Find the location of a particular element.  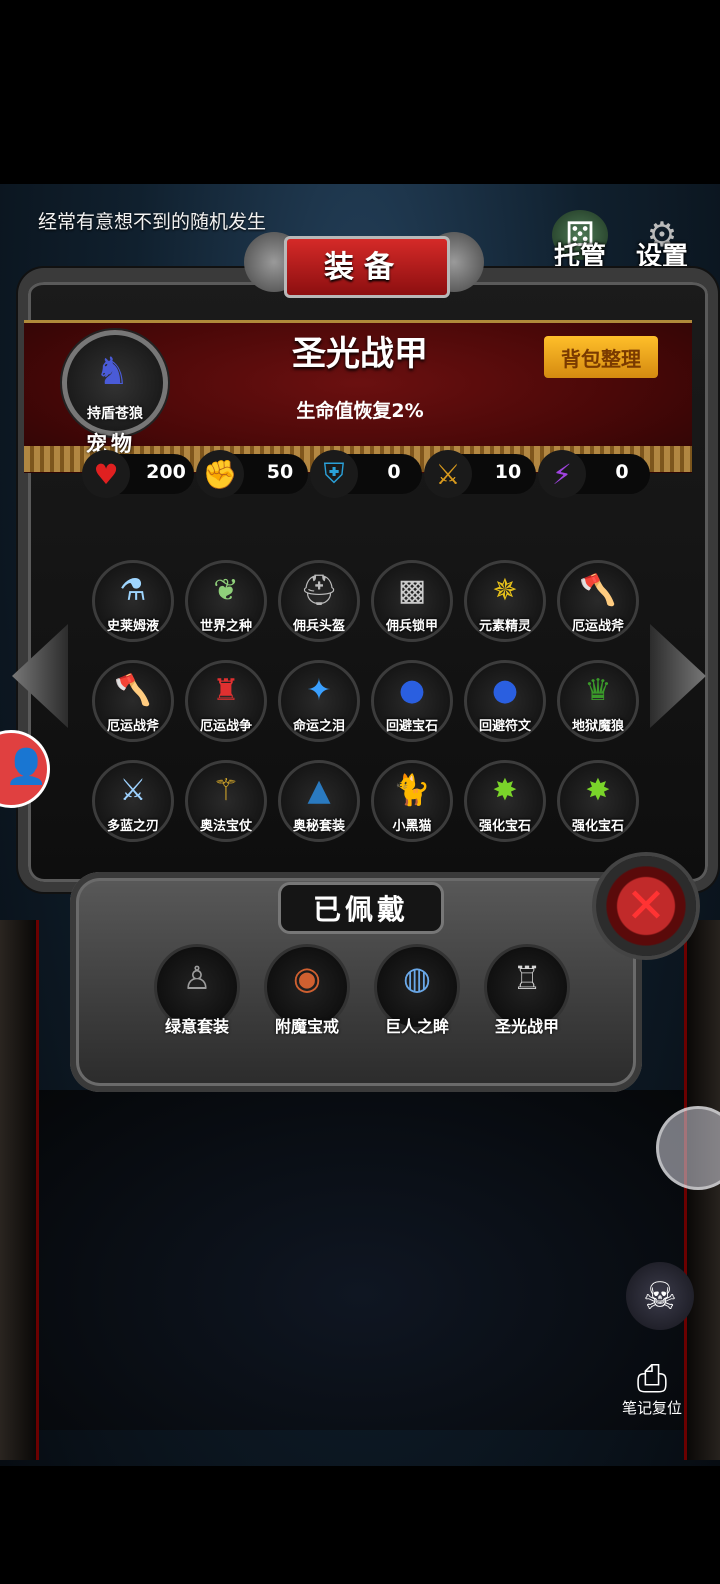

equipped-slot: ◍ 巨人之眸 is located at coordinates (417, 990).